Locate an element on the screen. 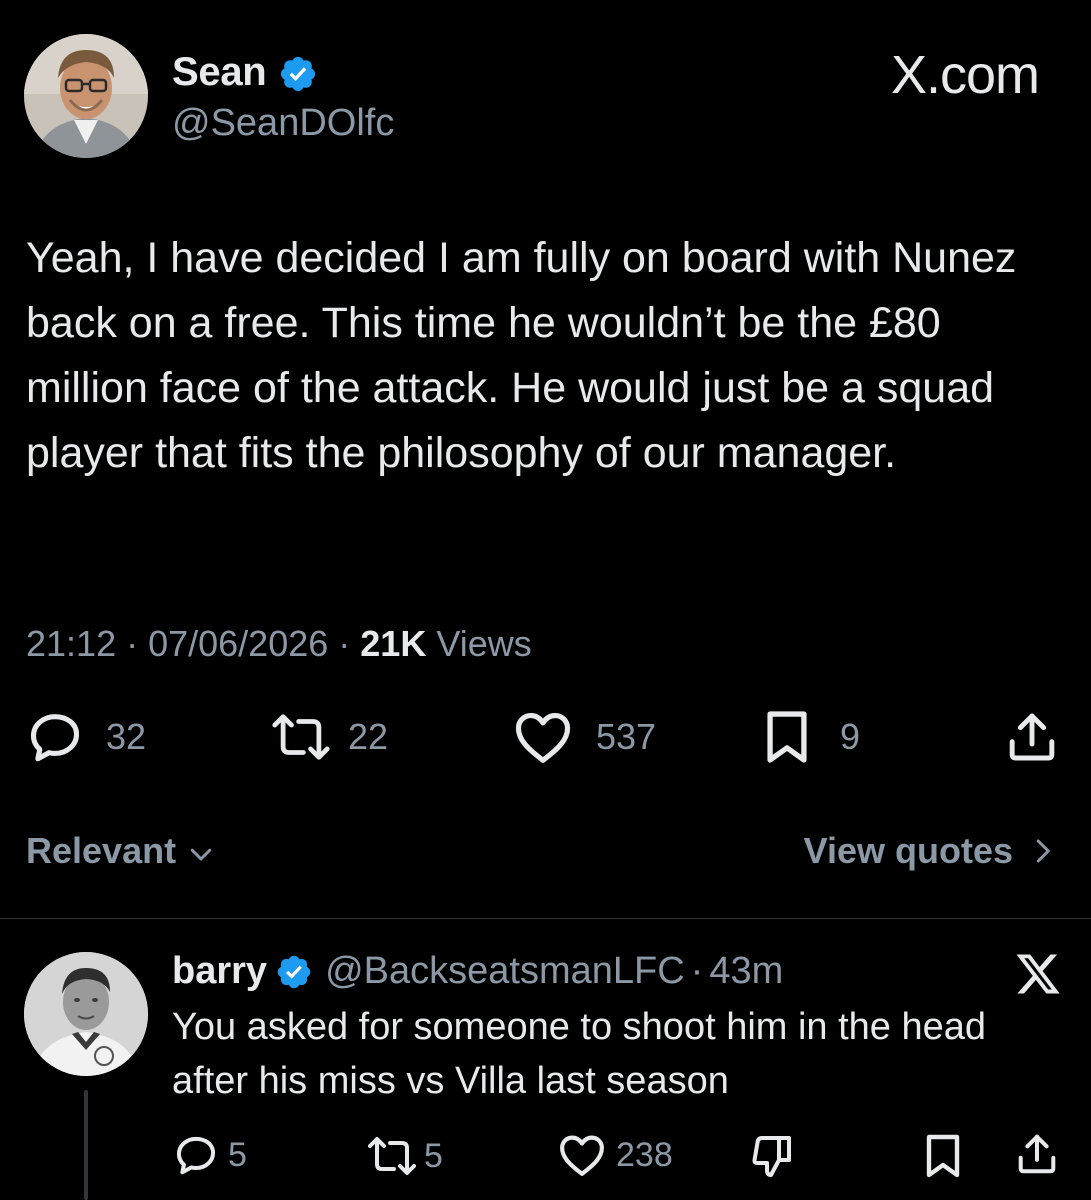  reply-reply-count: 5 is located at coordinates (237, 1154).